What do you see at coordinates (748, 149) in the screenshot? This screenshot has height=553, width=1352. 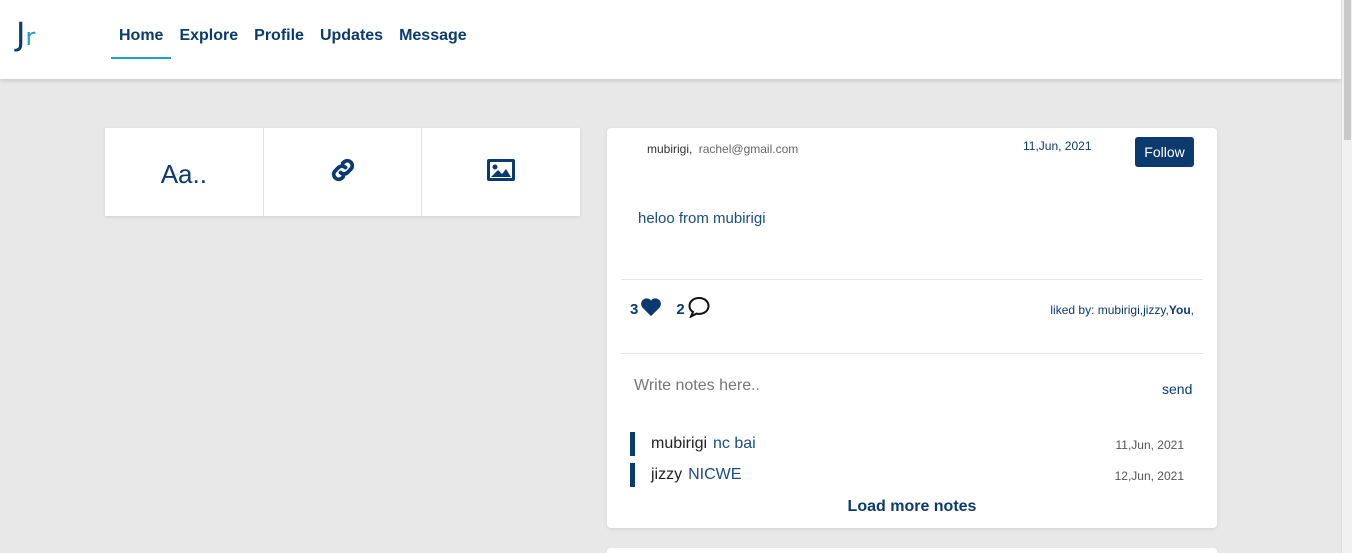 I see `author-email: rachel@gmail.com` at bounding box center [748, 149].